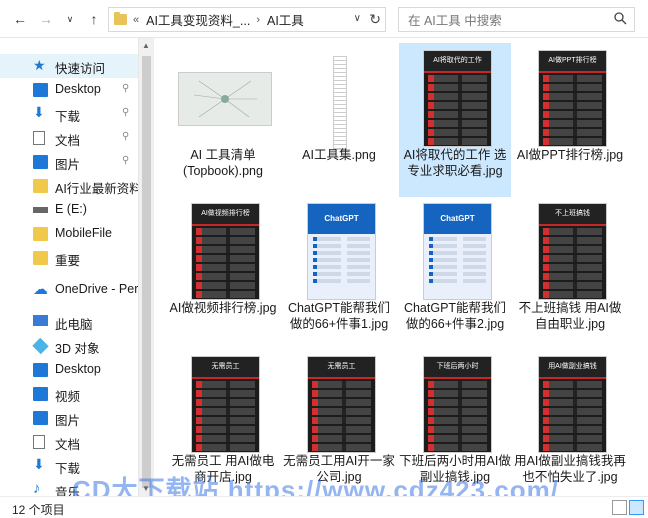 The height and width of the screenshot is (518, 648). I want to click on sidebar-item: 重要, so click(69, 258).